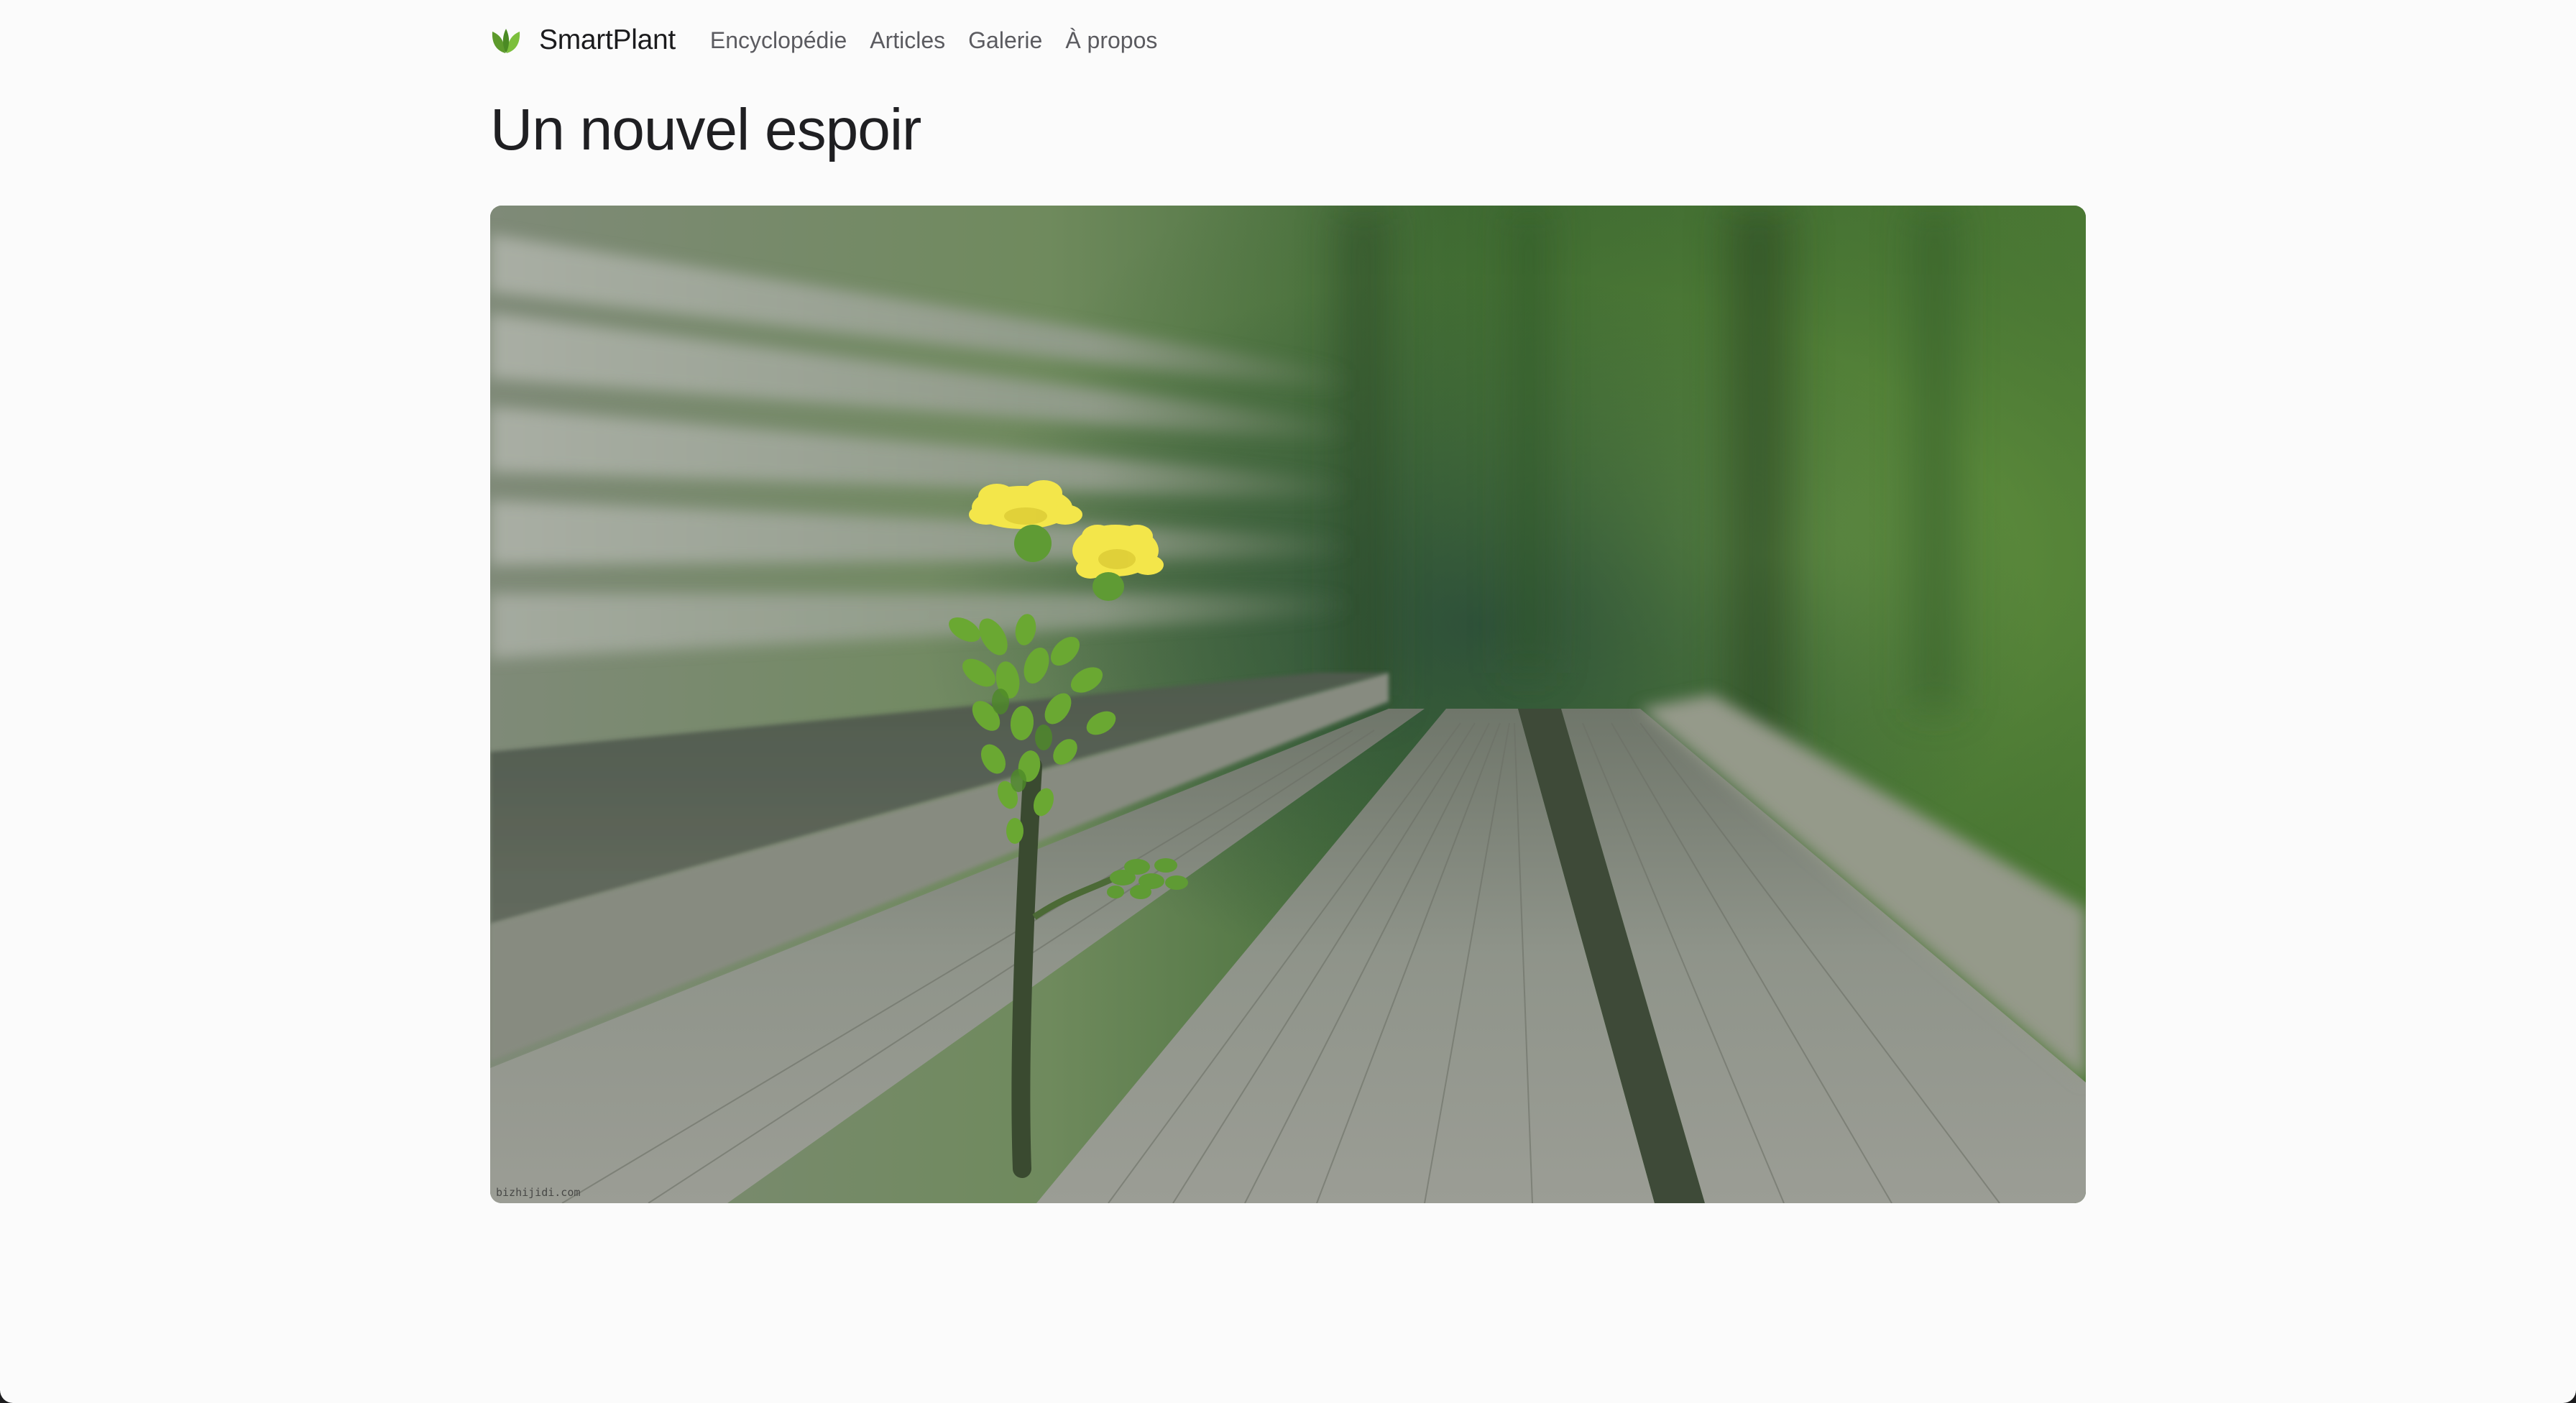  I want to click on image-watermark: bizhijidi.com, so click(538, 1192).